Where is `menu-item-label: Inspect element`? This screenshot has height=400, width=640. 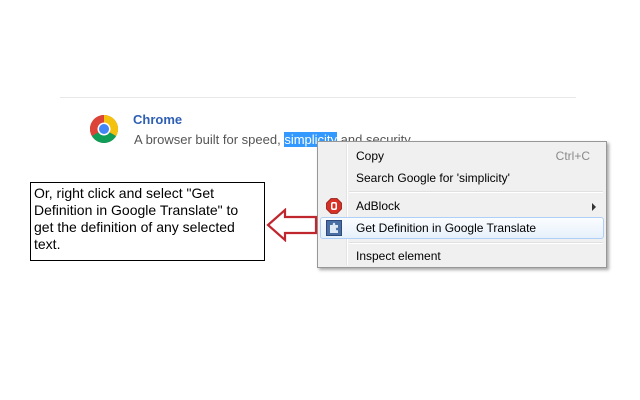 menu-item-label: Inspect element is located at coordinates (398, 256).